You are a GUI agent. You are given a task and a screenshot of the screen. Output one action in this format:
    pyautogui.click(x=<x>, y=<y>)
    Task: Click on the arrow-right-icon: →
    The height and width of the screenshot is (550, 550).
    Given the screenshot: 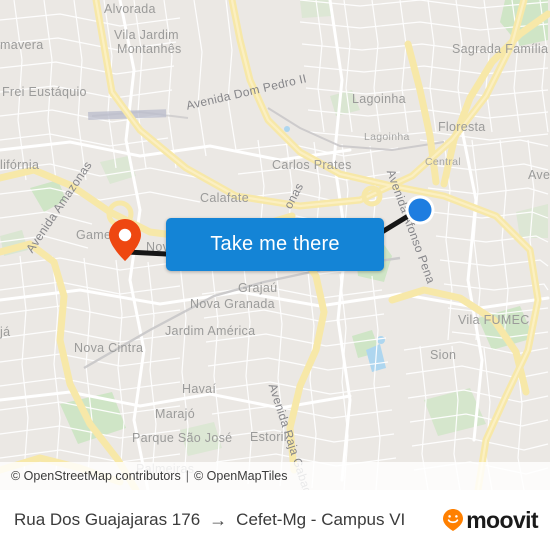 What is the action you would take?
    pyautogui.click(x=218, y=519)
    